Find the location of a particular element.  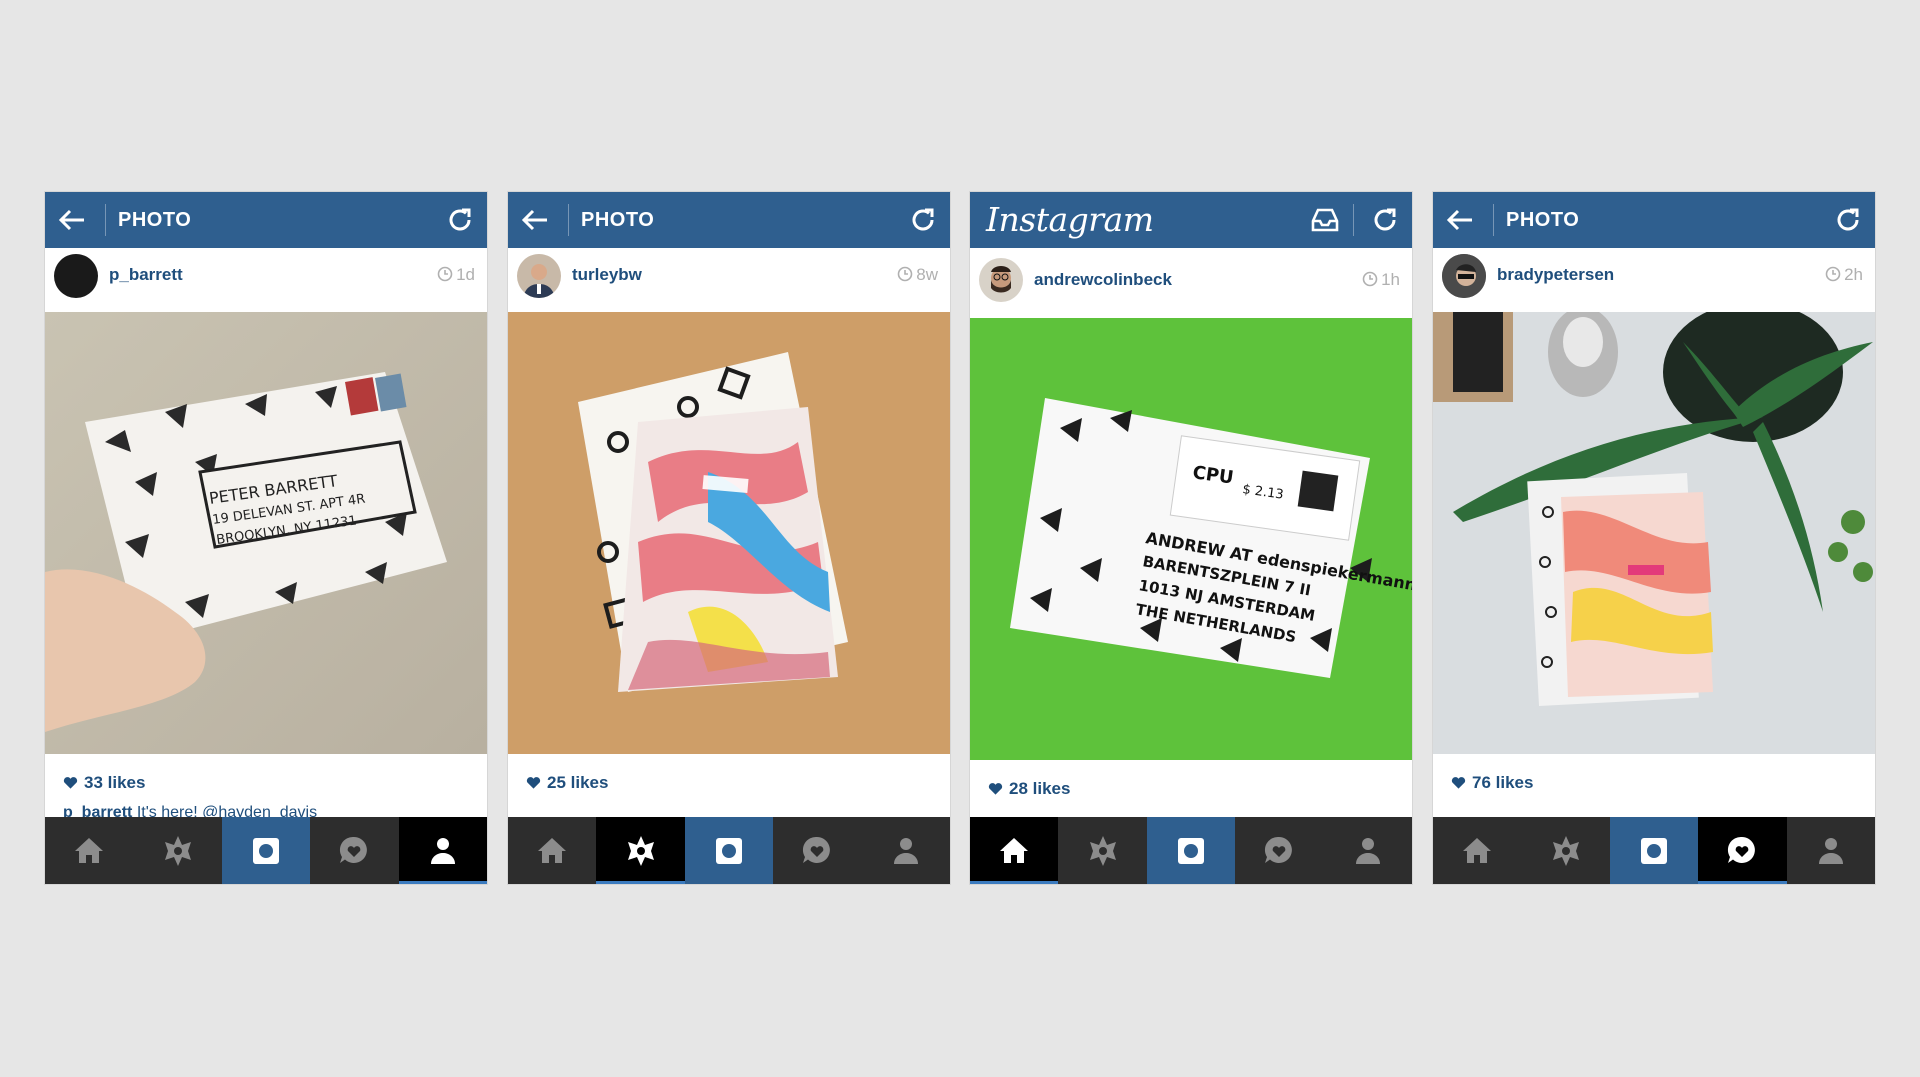

post-header: turleybw 8w is located at coordinates (729, 276).